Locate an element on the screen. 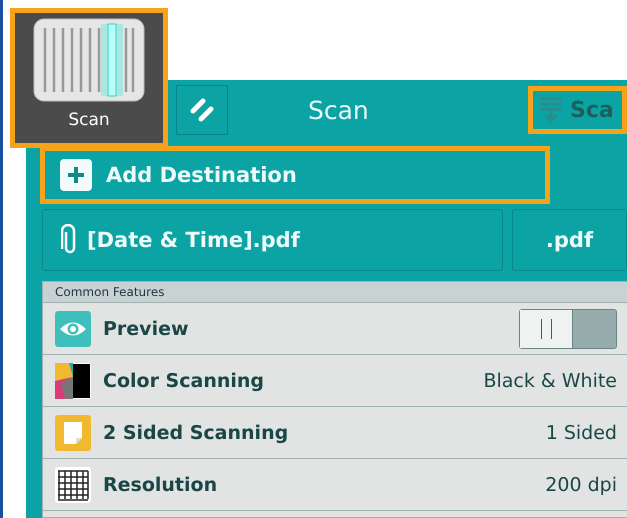 The height and width of the screenshot is (518, 627). scanner-icon is located at coordinates (89, 60).